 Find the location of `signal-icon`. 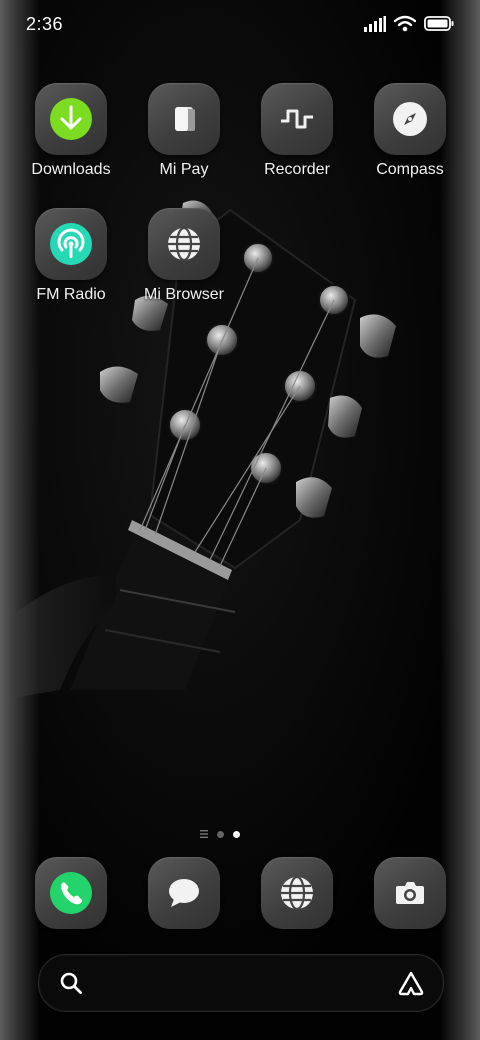

signal-icon is located at coordinates (375, 23).